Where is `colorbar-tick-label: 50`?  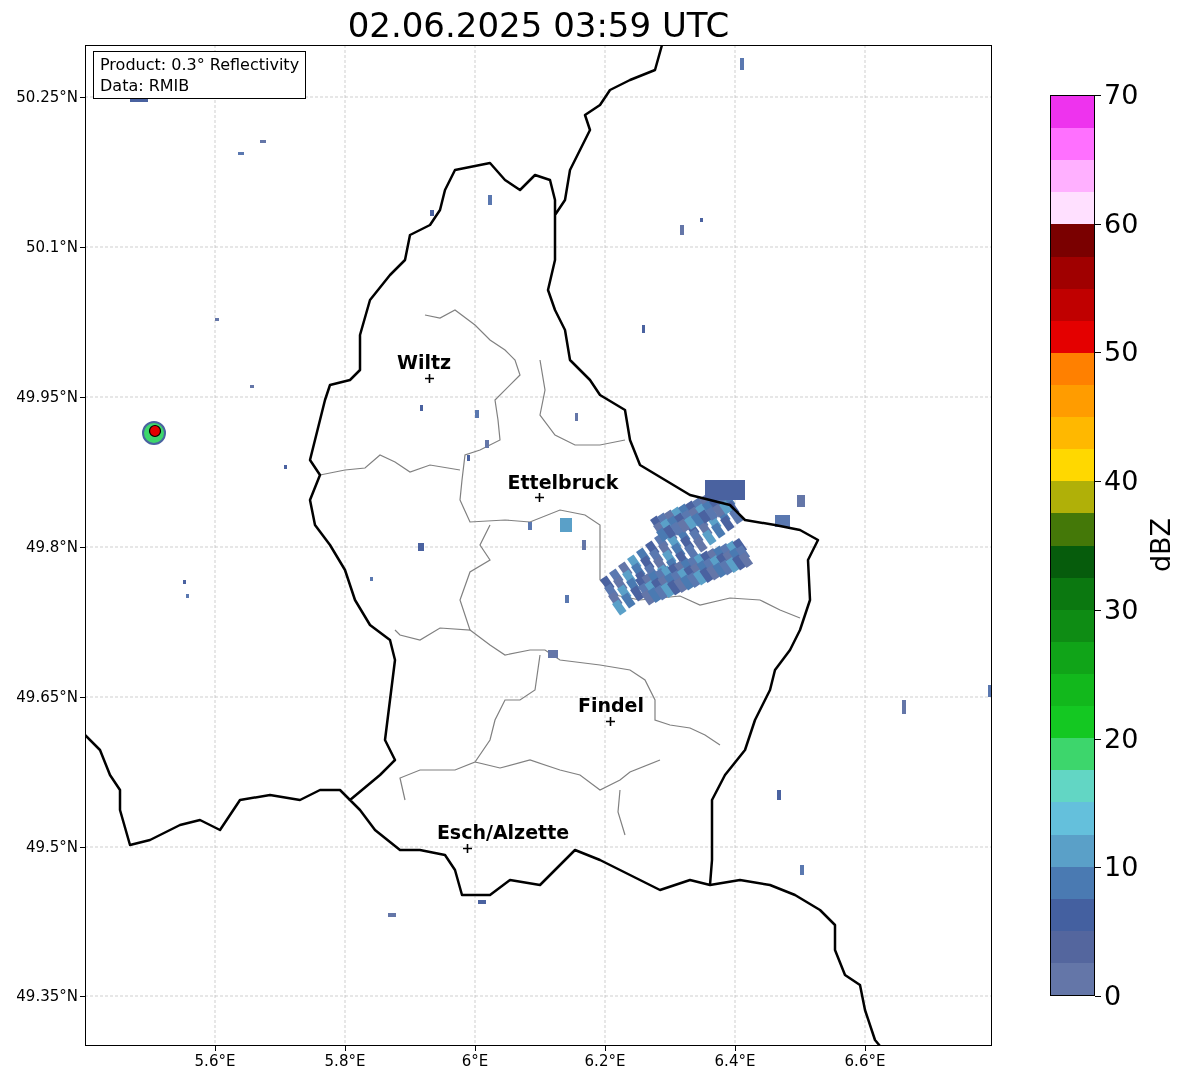 colorbar-tick-label: 50 is located at coordinates (1121, 352).